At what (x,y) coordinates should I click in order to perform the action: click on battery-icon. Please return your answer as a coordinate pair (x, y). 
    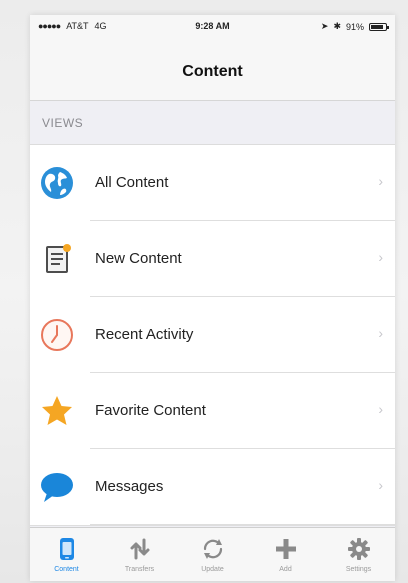
    Looking at the image, I should click on (379, 26).